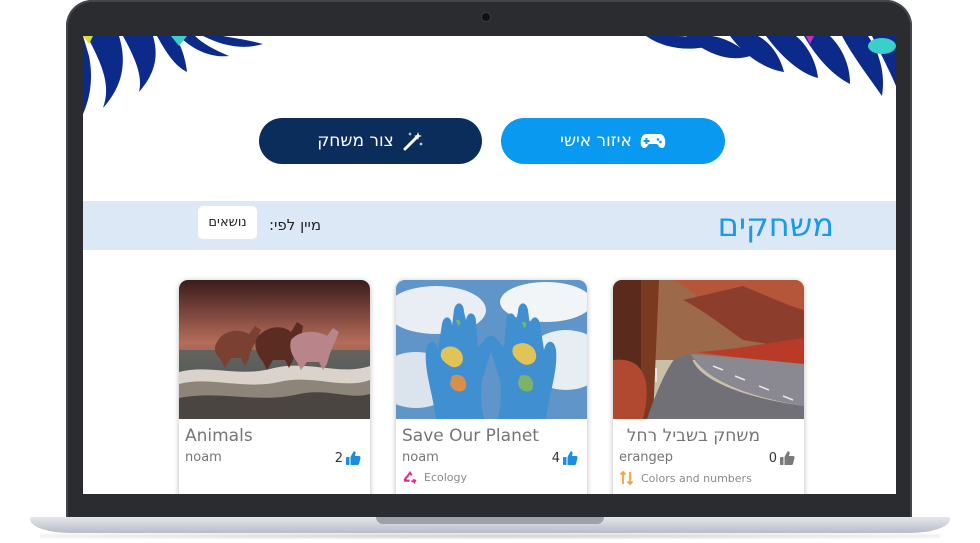  What do you see at coordinates (470, 436) in the screenshot?
I see `card-title: Save Our Planet` at bounding box center [470, 436].